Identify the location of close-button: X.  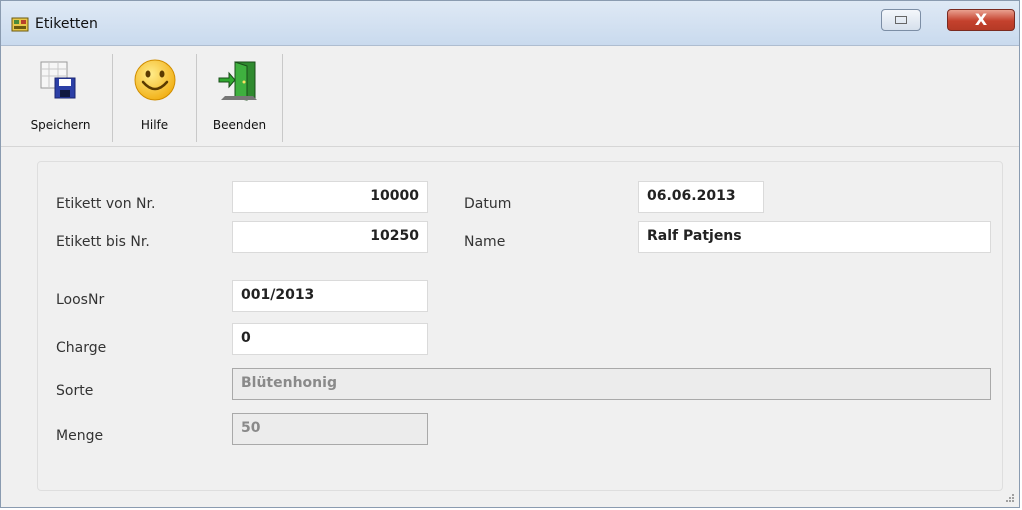
(981, 20).